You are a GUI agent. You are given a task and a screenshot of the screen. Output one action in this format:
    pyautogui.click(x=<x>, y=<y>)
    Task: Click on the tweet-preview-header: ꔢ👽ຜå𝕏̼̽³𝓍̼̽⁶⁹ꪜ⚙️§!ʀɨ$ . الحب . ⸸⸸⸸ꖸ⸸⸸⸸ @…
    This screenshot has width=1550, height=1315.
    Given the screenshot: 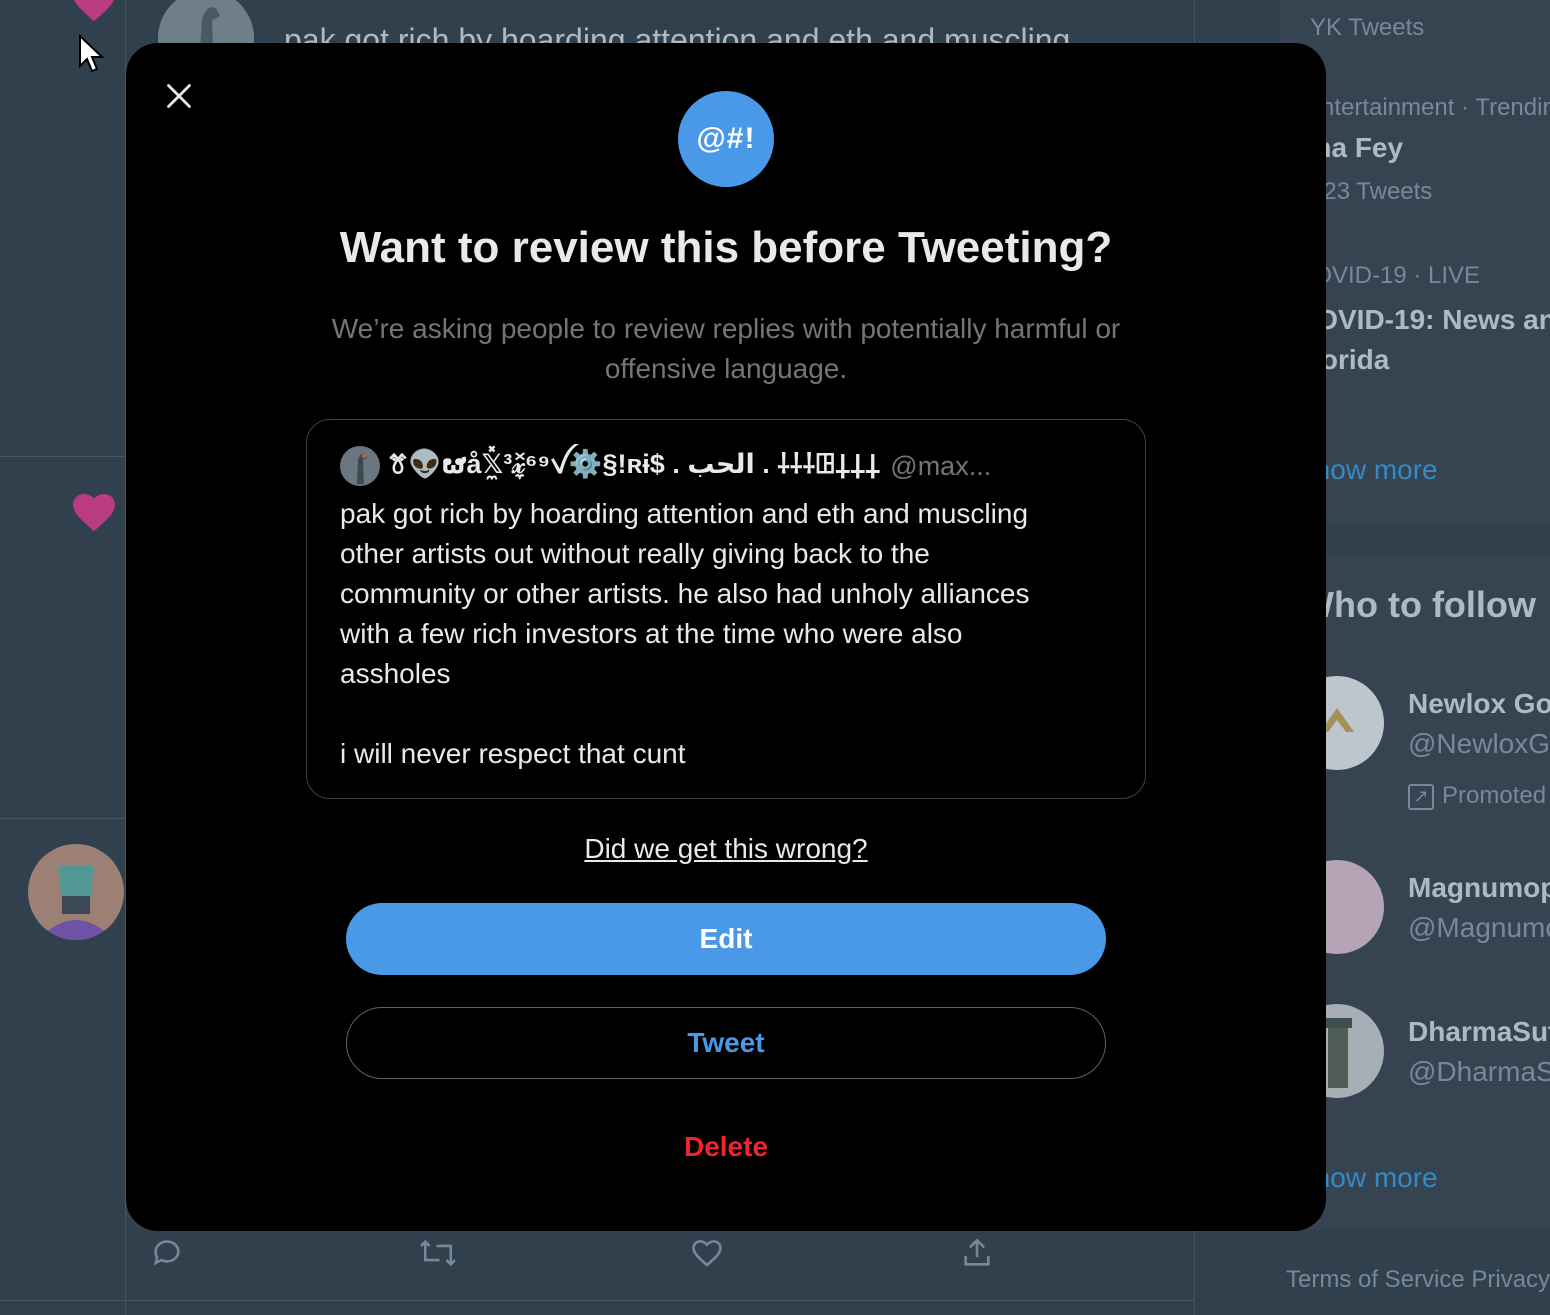 What is the action you would take?
    pyautogui.click(x=730, y=466)
    